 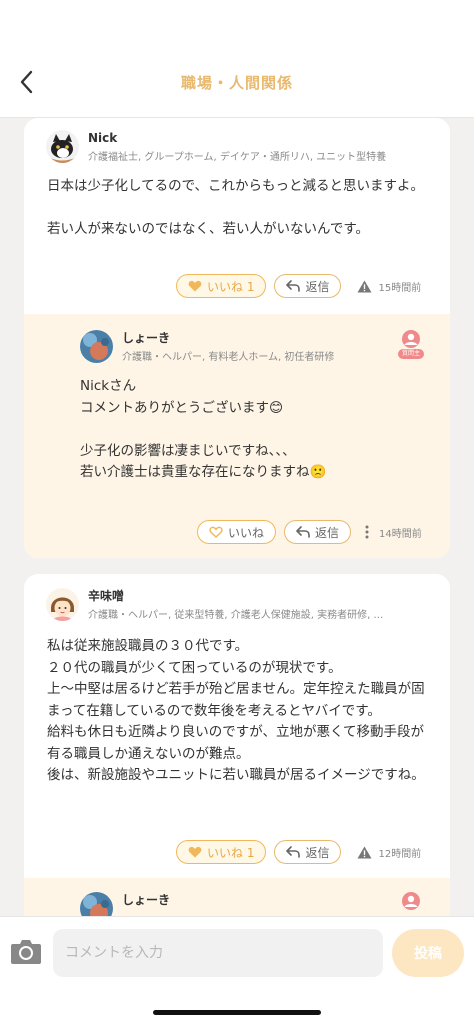 I want to click on comment-actions: いいね 1 返信 12時間前, so click(x=298, y=852).